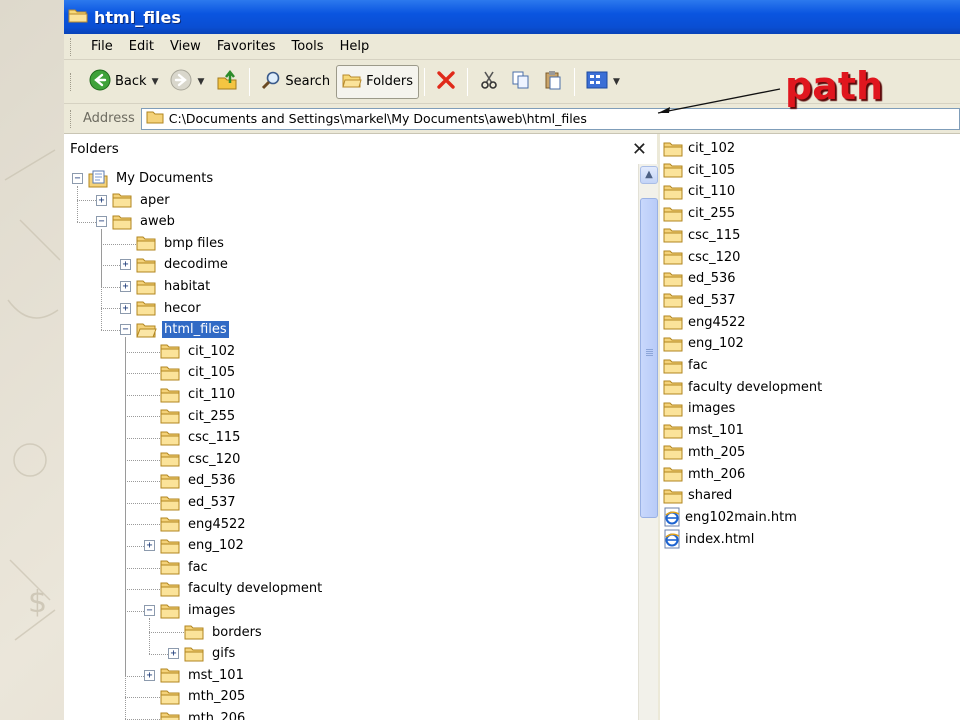 Image resolution: width=960 pixels, height=720 pixels. What do you see at coordinates (155, 82) in the screenshot?
I see `back-dropdown-icon: ▼` at bounding box center [155, 82].